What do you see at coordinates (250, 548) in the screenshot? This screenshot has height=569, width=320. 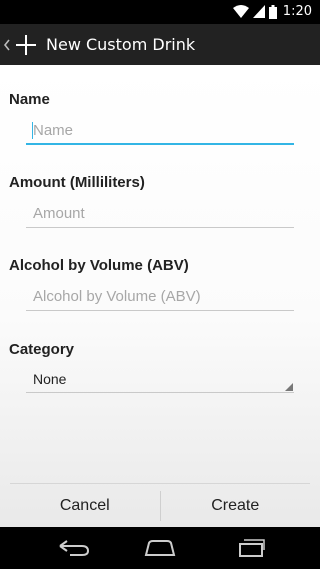 I see `recents-icon` at bounding box center [250, 548].